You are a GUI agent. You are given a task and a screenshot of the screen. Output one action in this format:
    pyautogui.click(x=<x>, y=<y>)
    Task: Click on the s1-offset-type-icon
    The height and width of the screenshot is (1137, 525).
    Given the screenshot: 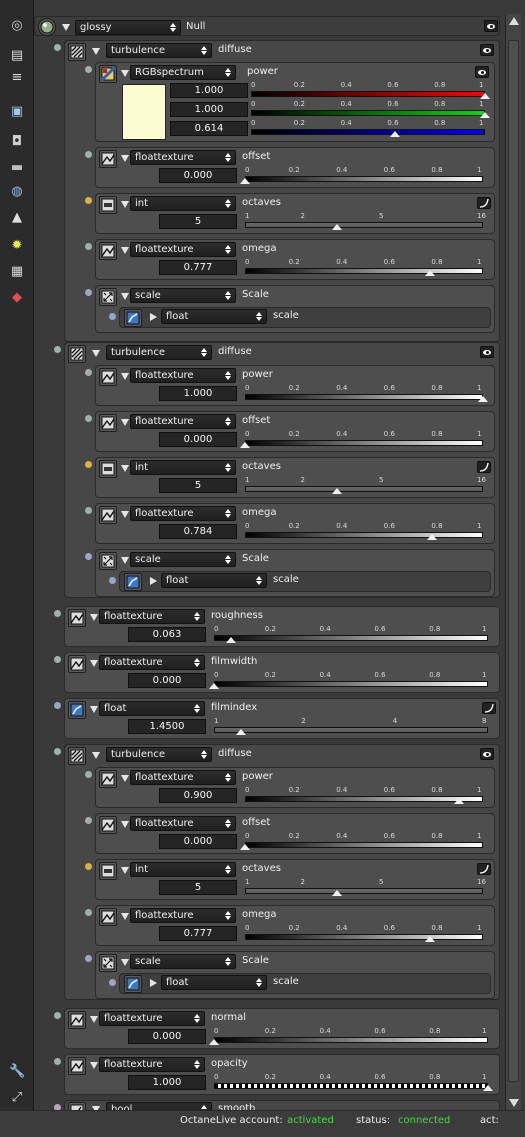 What is the action you would take?
    pyautogui.click(x=108, y=159)
    